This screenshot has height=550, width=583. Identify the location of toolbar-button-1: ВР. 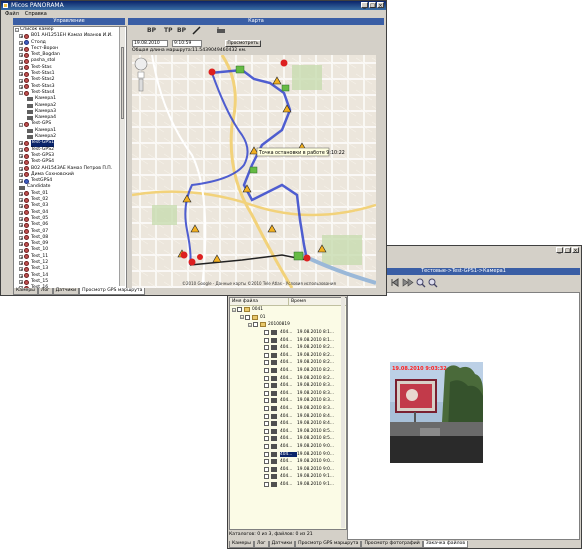
(151, 30).